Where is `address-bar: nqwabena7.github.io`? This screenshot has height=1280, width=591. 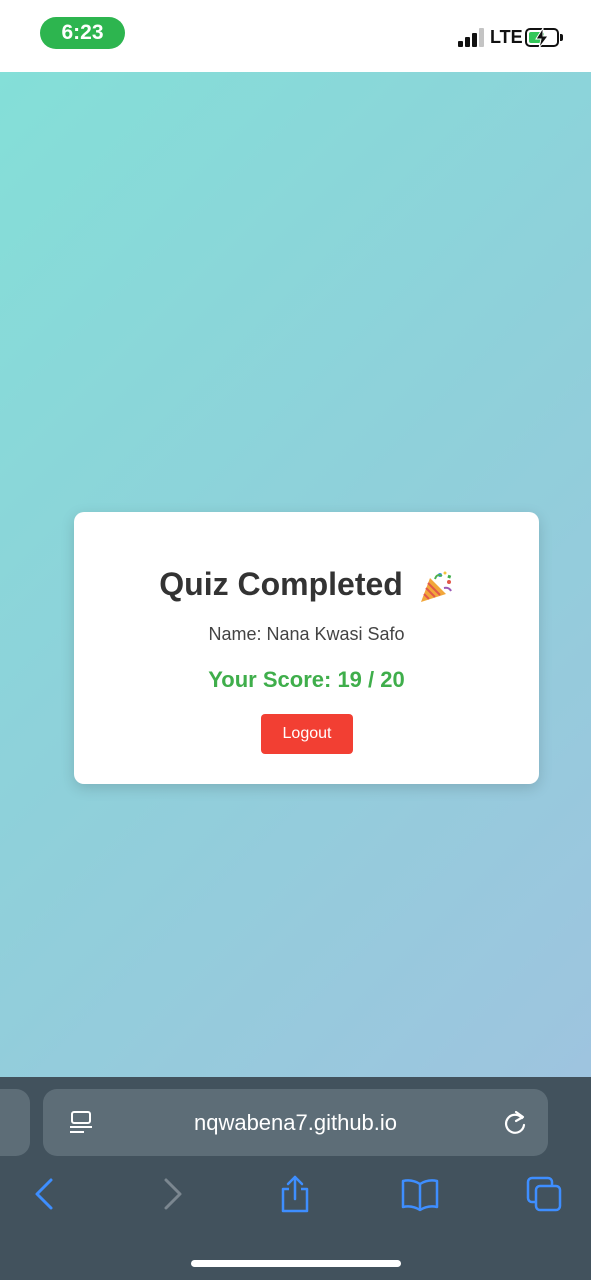 address-bar: nqwabena7.github.io is located at coordinates (295, 1122).